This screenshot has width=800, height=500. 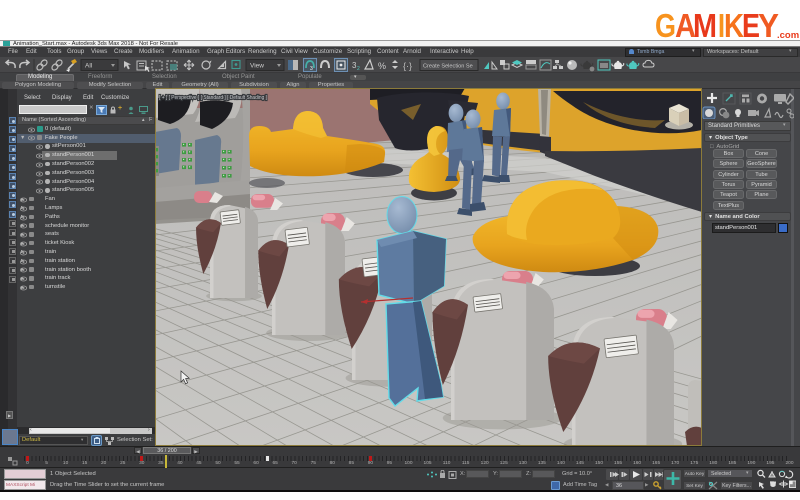 I want to click on svg-text: 2, so click(x=358, y=69).